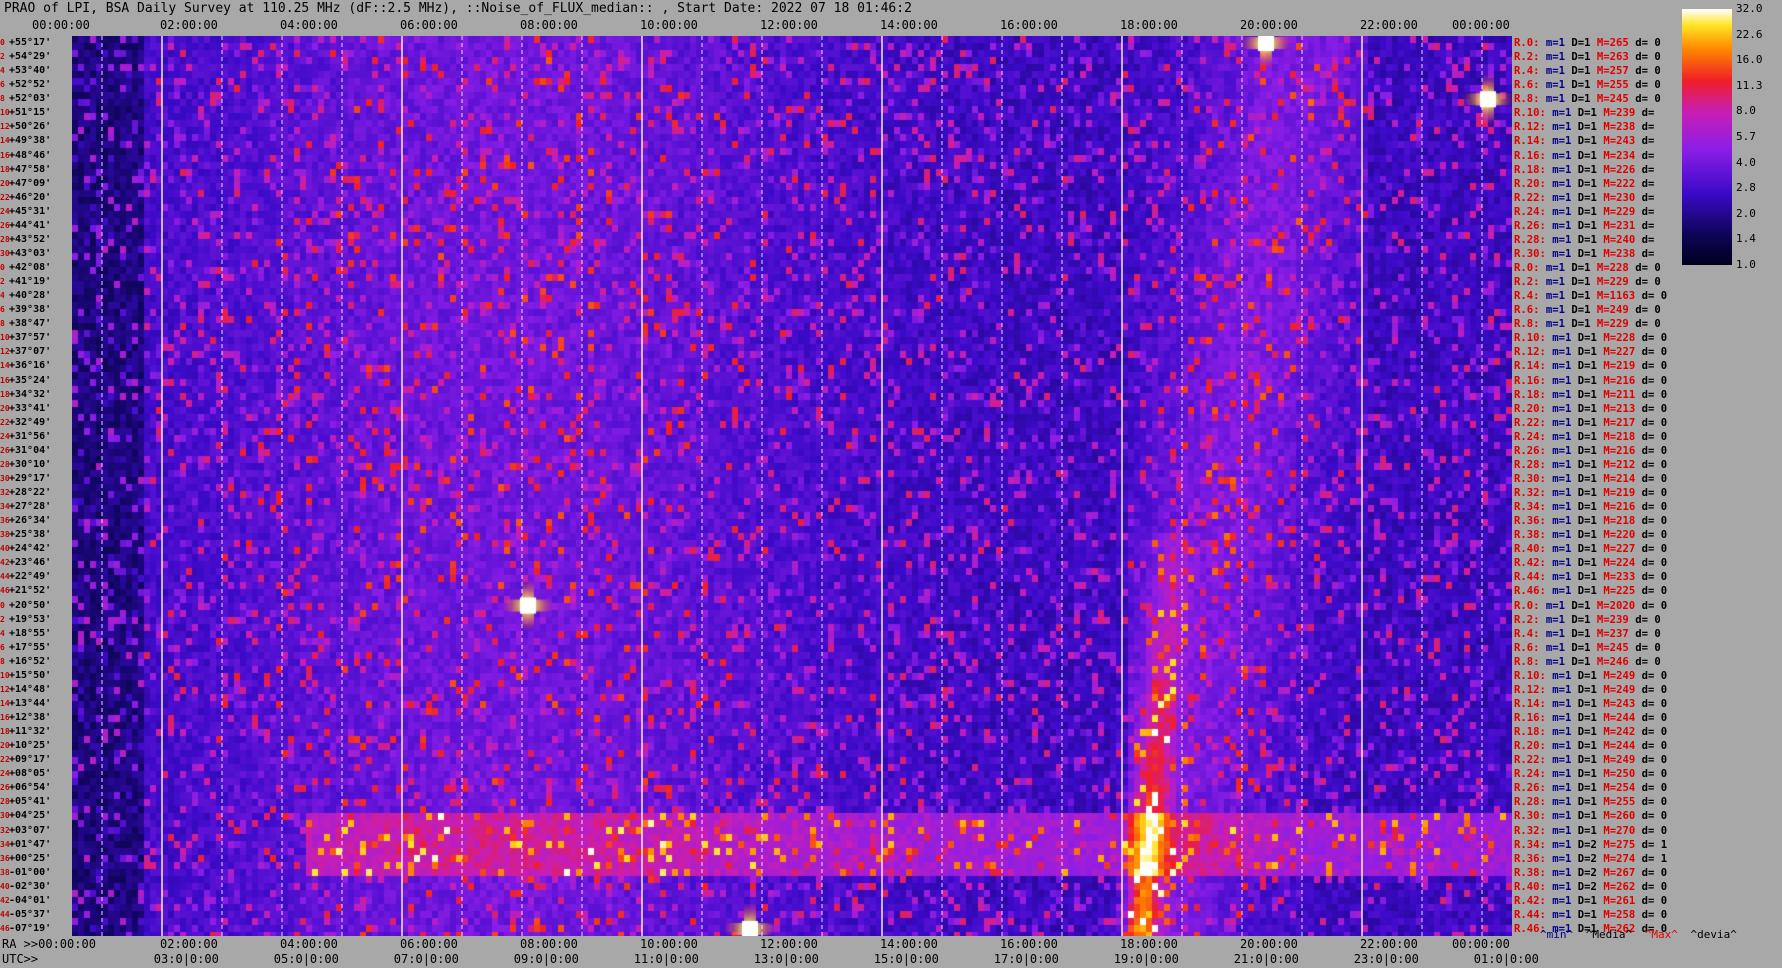  Describe the element at coordinates (1481, 944) in the screenshot. I see `ra-tick-bottom: 00:00:00` at that location.